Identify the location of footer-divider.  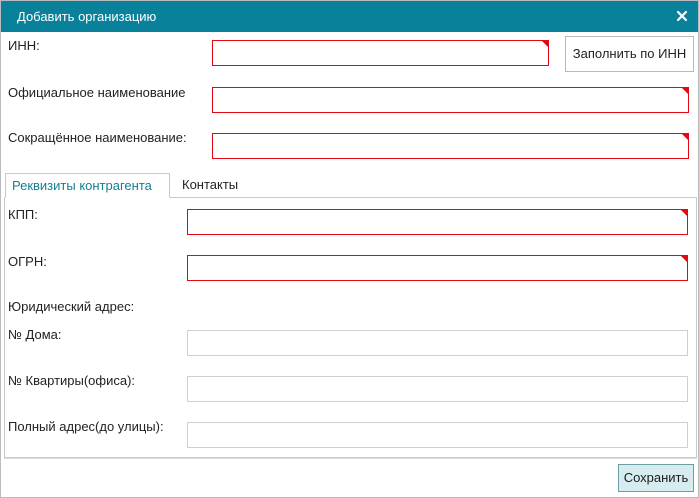
(350, 458).